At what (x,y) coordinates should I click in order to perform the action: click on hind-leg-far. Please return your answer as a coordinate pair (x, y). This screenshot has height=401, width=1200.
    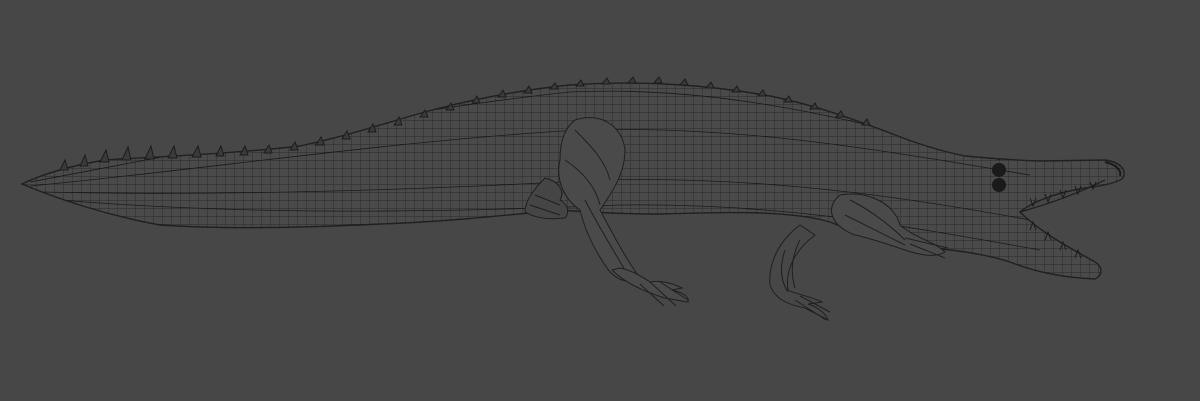
    Looking at the image, I should click on (800, 273).